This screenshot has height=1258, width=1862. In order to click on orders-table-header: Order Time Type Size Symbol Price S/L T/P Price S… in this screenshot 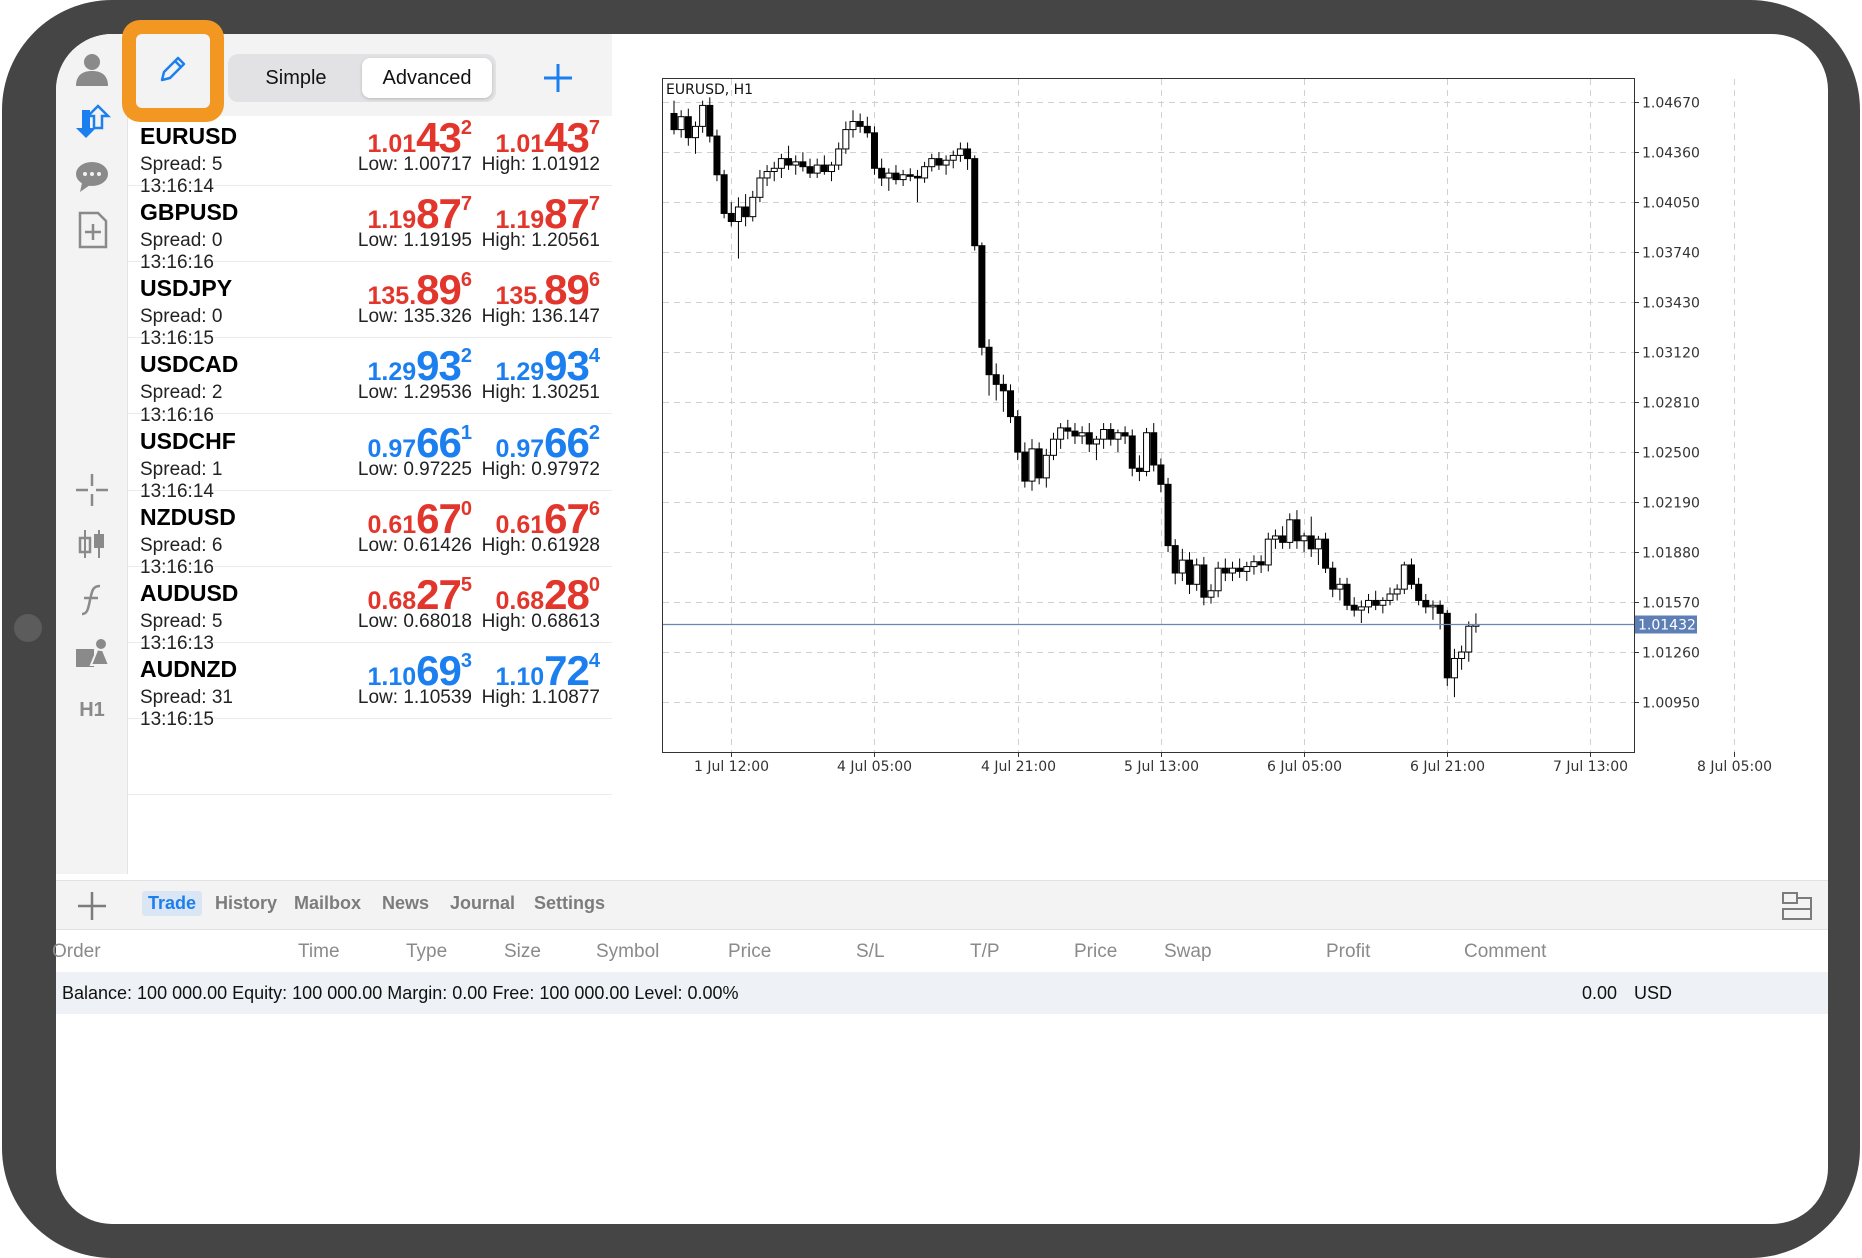, I will do `click(940, 951)`.